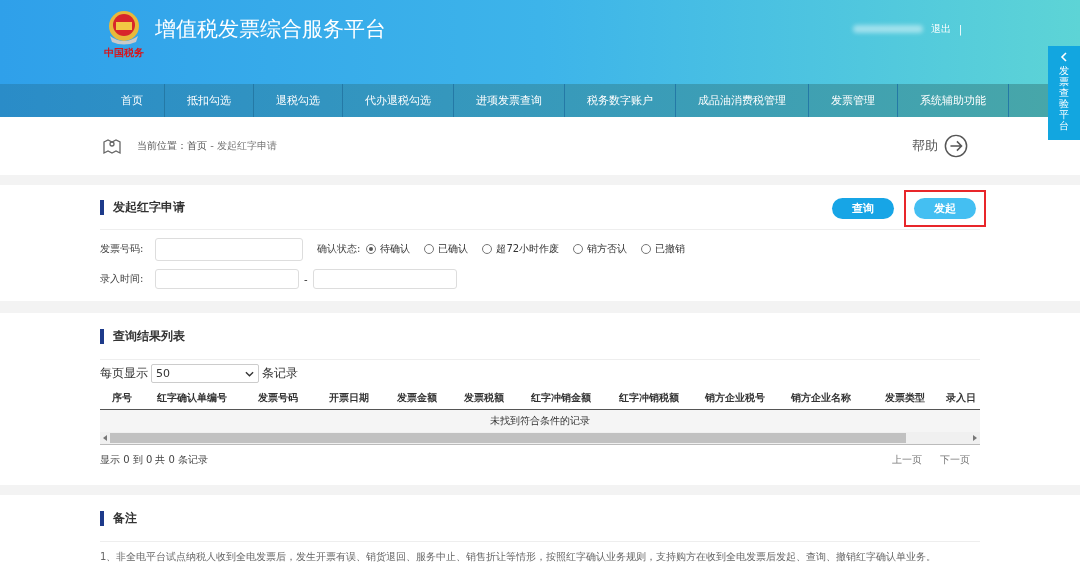 The height and width of the screenshot is (572, 1080). I want to click on chevron-left-icon, so click(1064, 57).